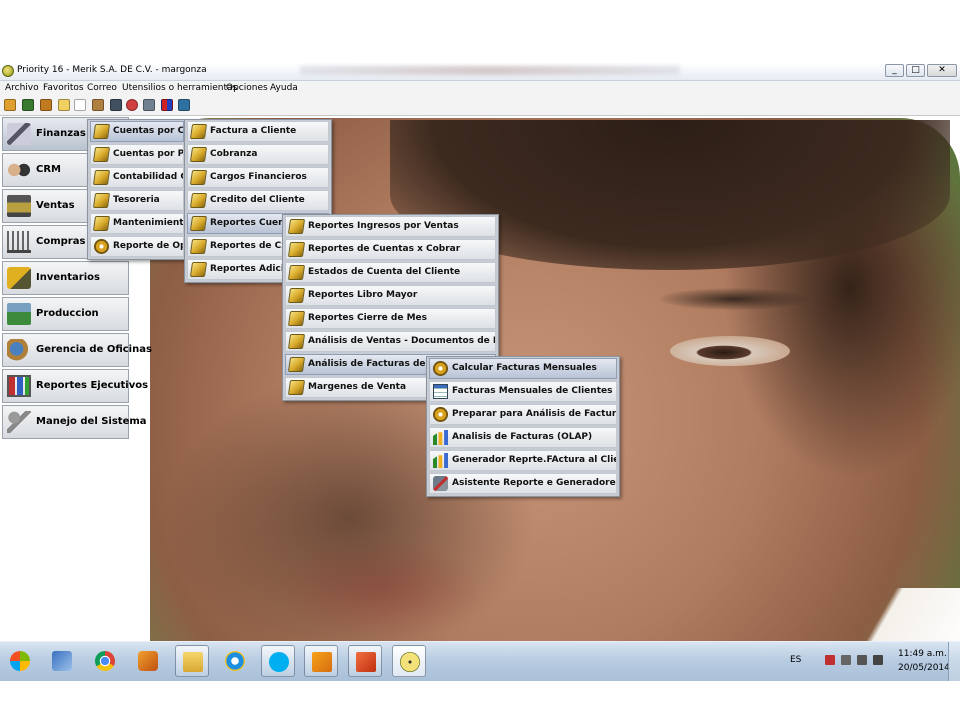  I want to click on menu-opciones: Opciones, so click(247, 88).